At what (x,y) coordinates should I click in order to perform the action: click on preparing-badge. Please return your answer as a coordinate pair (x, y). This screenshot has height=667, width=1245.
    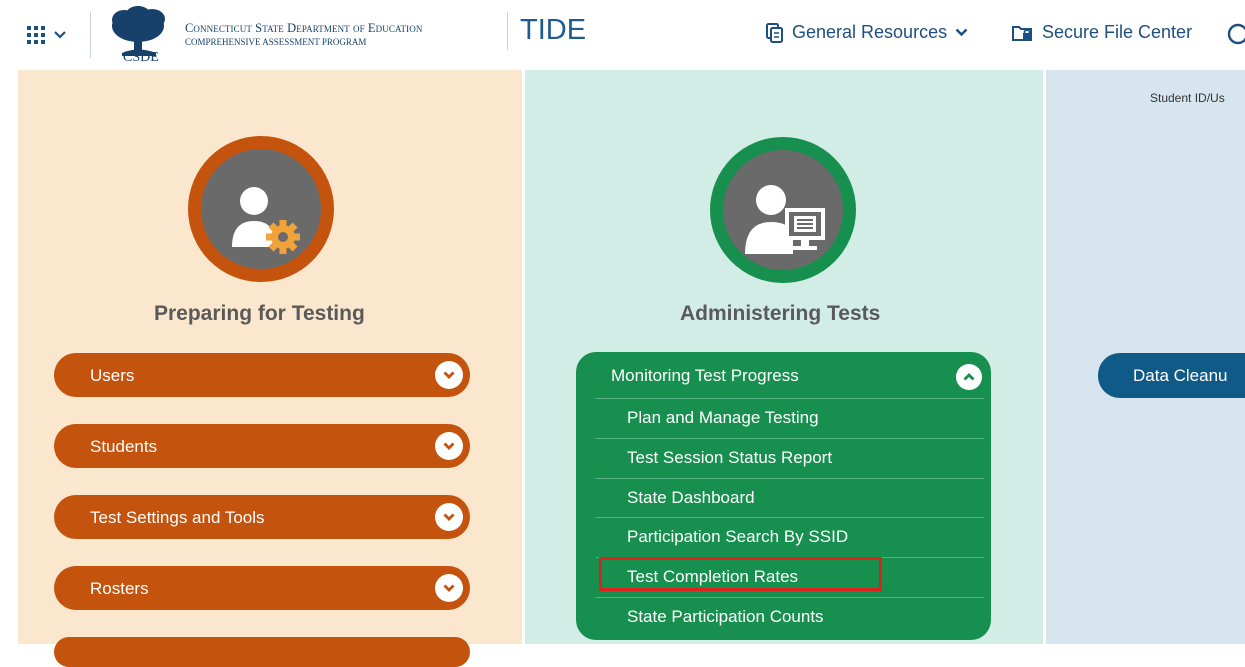
    Looking at the image, I should click on (261, 209).